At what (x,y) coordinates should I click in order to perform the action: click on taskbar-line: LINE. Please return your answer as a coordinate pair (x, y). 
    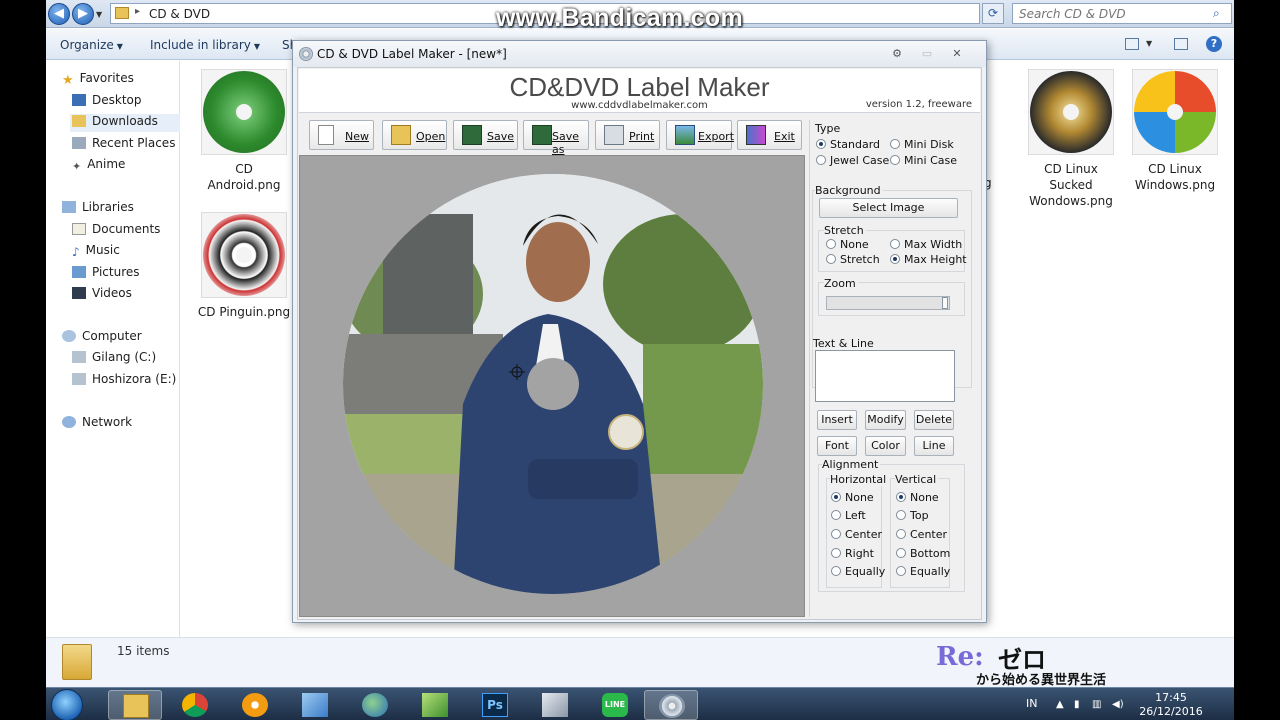
    Looking at the image, I should click on (615, 705).